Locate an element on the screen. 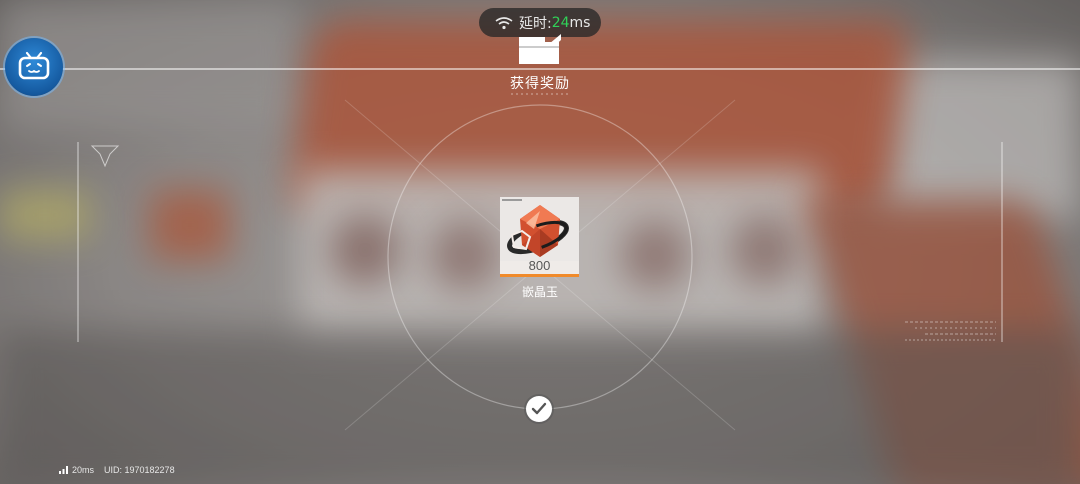  reward-item-card: 800 is located at coordinates (539, 237).